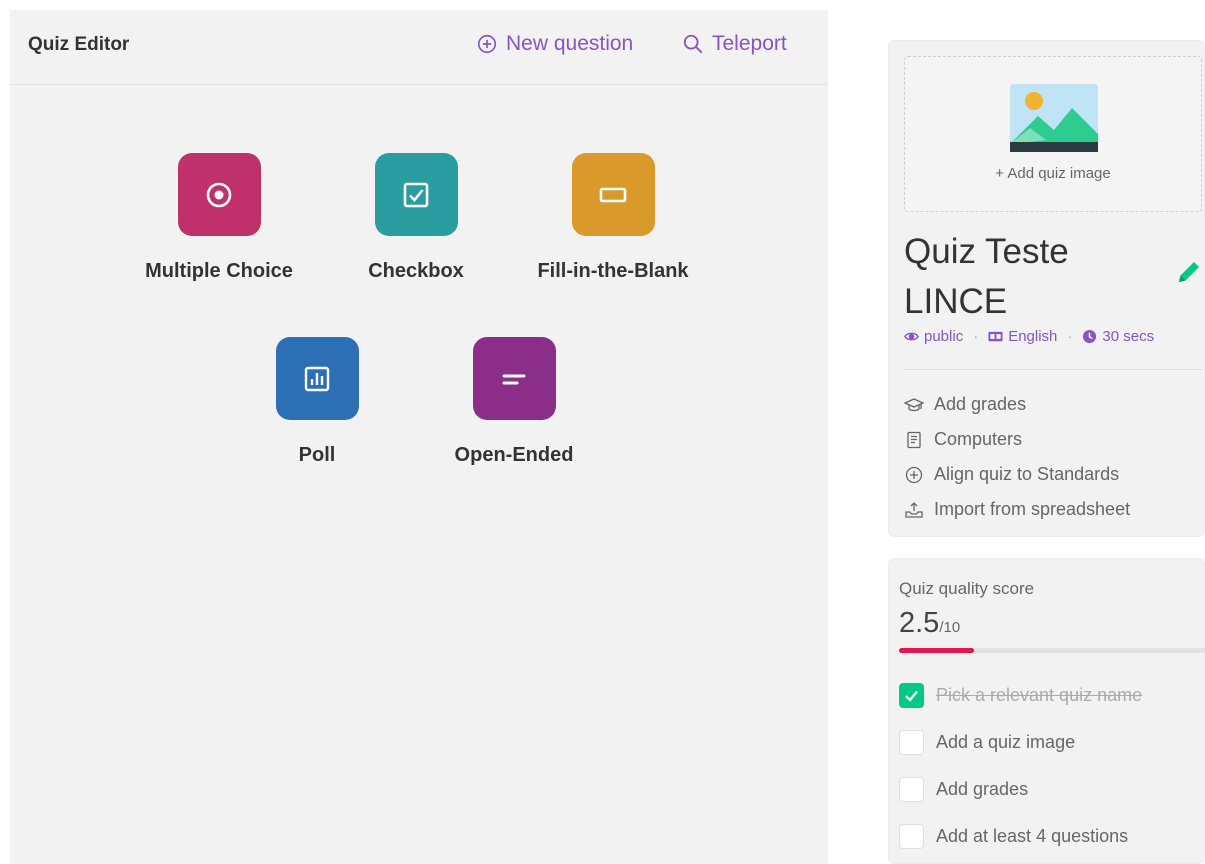  I want to click on import-icon, so click(914, 509).